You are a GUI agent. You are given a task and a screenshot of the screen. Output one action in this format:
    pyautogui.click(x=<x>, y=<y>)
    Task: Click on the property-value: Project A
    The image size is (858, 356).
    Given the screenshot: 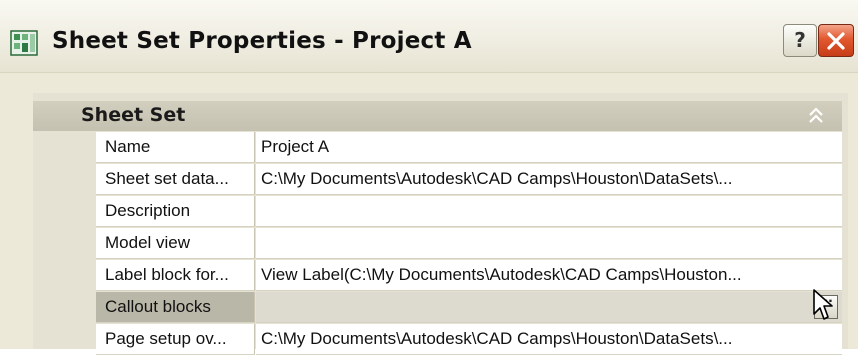 What is the action you would take?
    pyautogui.click(x=549, y=147)
    